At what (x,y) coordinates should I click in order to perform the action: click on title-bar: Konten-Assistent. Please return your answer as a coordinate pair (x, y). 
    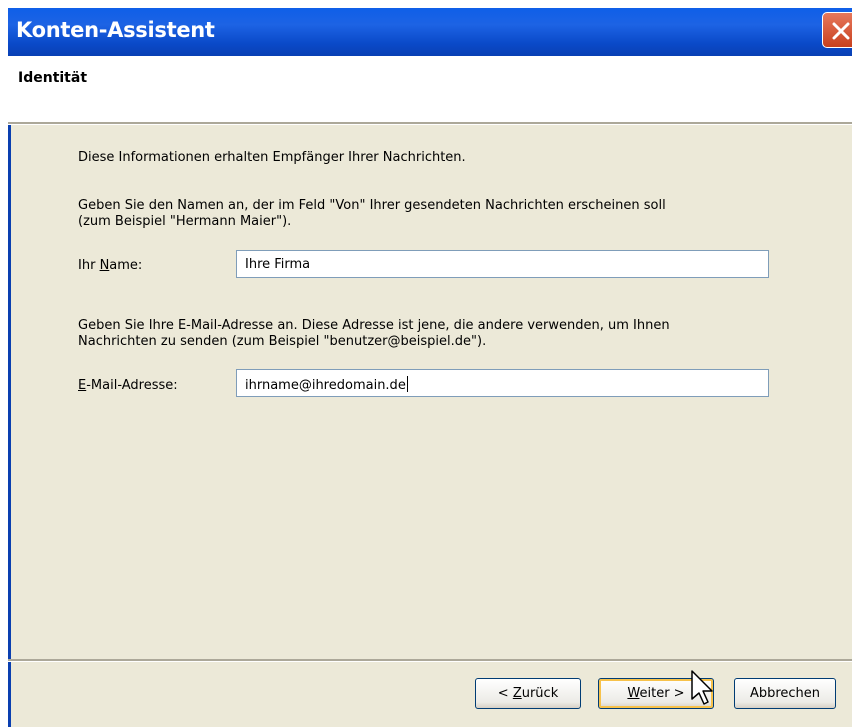
    Looking at the image, I should click on (430, 32).